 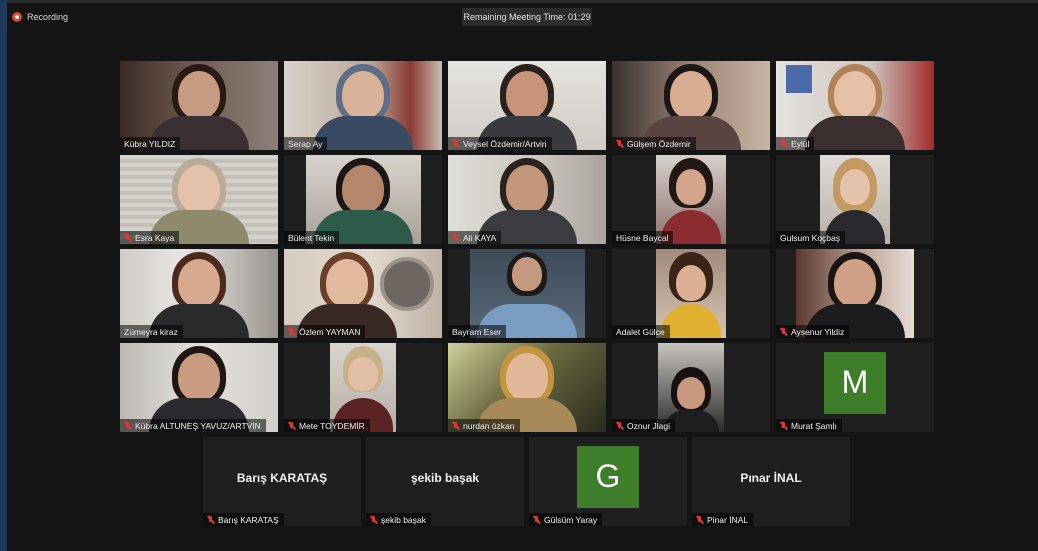 What do you see at coordinates (199, 105) in the screenshot?
I see `participant-tile-kubra-yildiz: Kübra YILDIZ` at bounding box center [199, 105].